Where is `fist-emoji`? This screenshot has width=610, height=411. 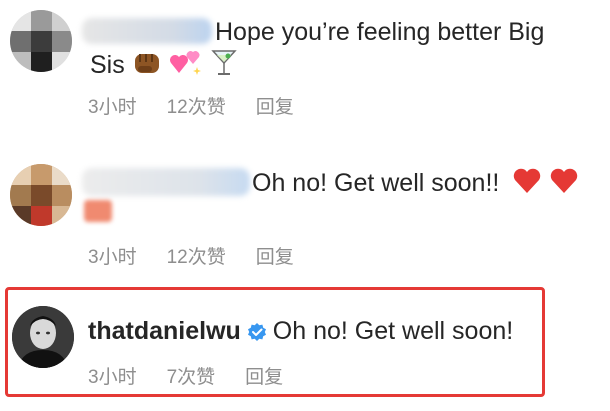 fist-emoji is located at coordinates (147, 66).